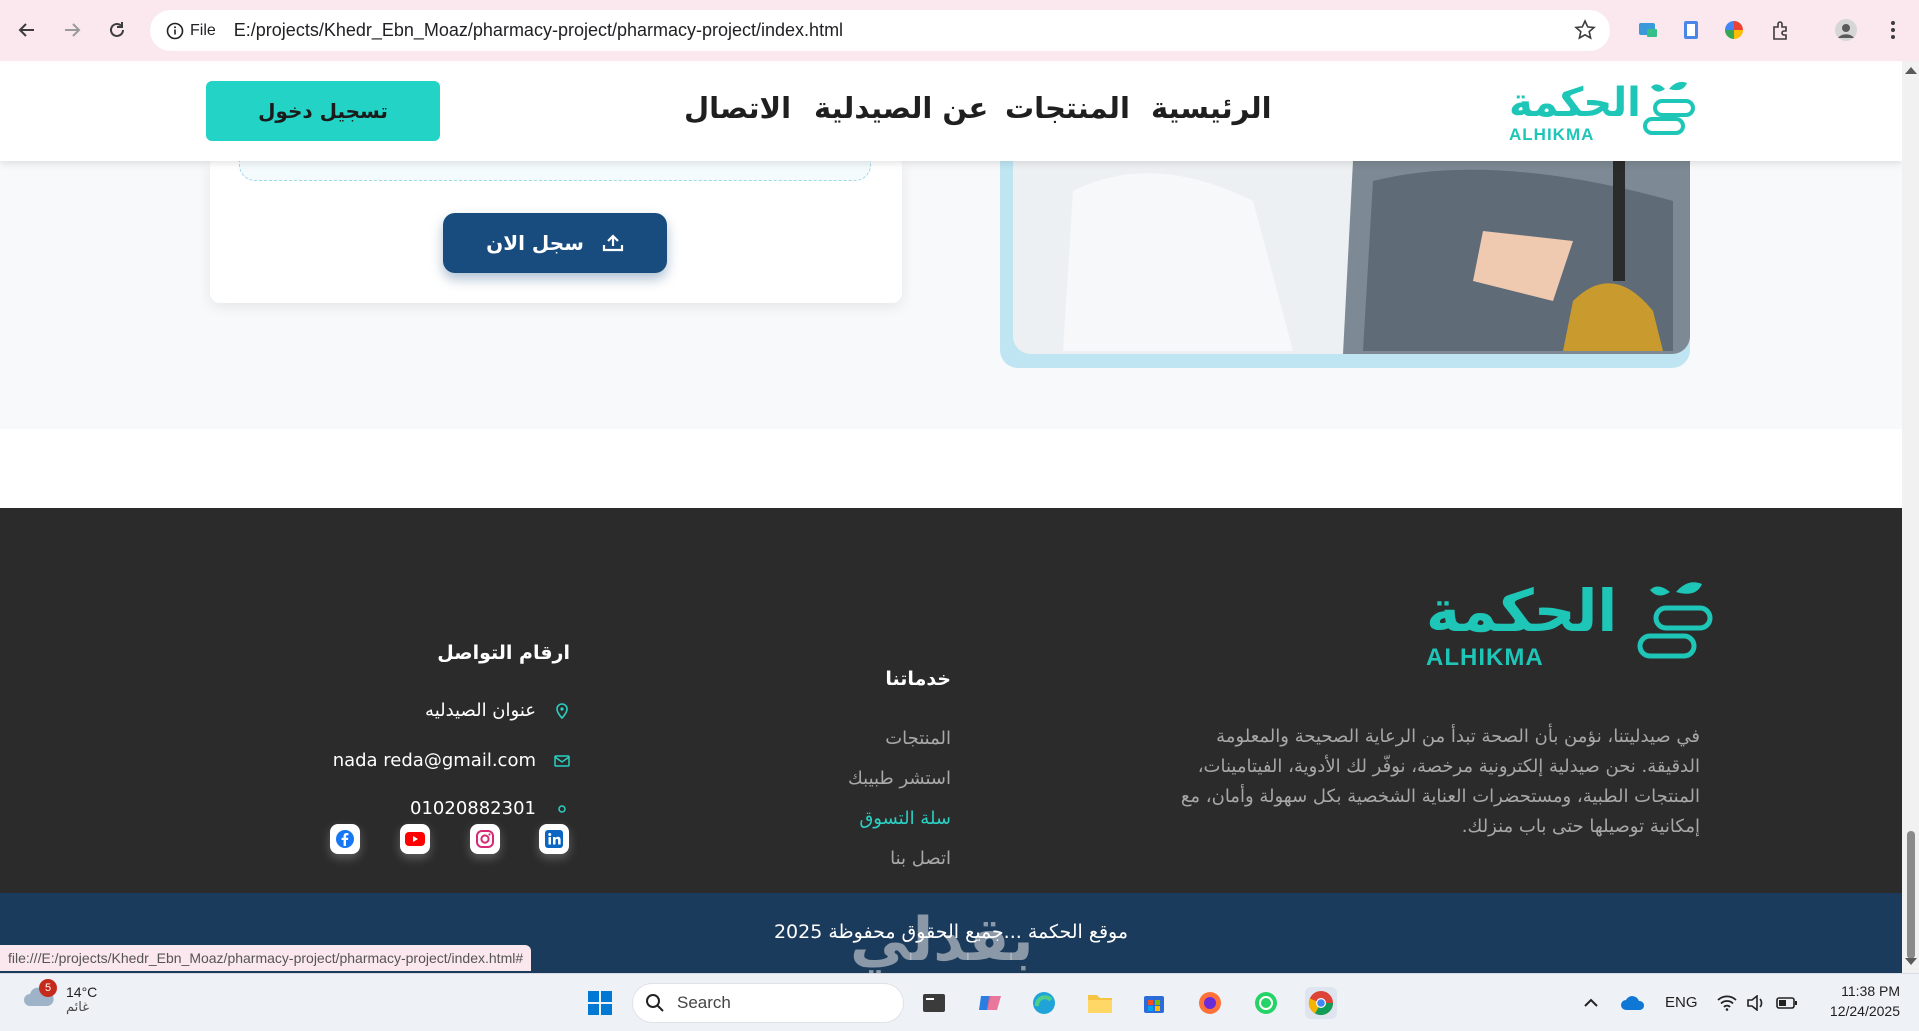 This screenshot has height=1031, width=1919. I want to click on location-pin-icon, so click(562, 710).